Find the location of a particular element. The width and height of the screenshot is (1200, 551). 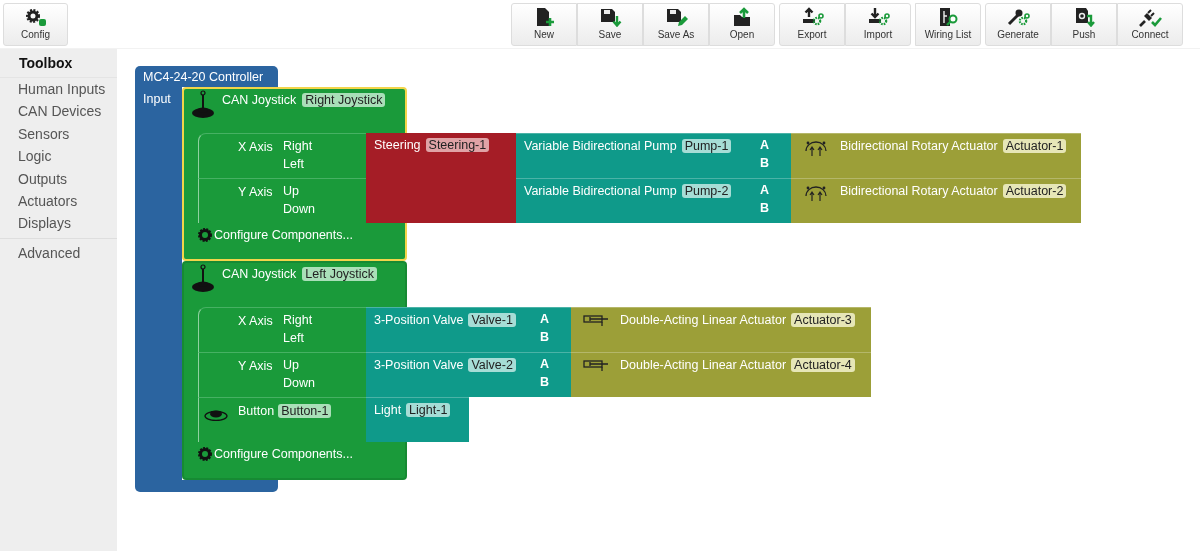

toolbox-title: Toolbox is located at coordinates (58, 64).